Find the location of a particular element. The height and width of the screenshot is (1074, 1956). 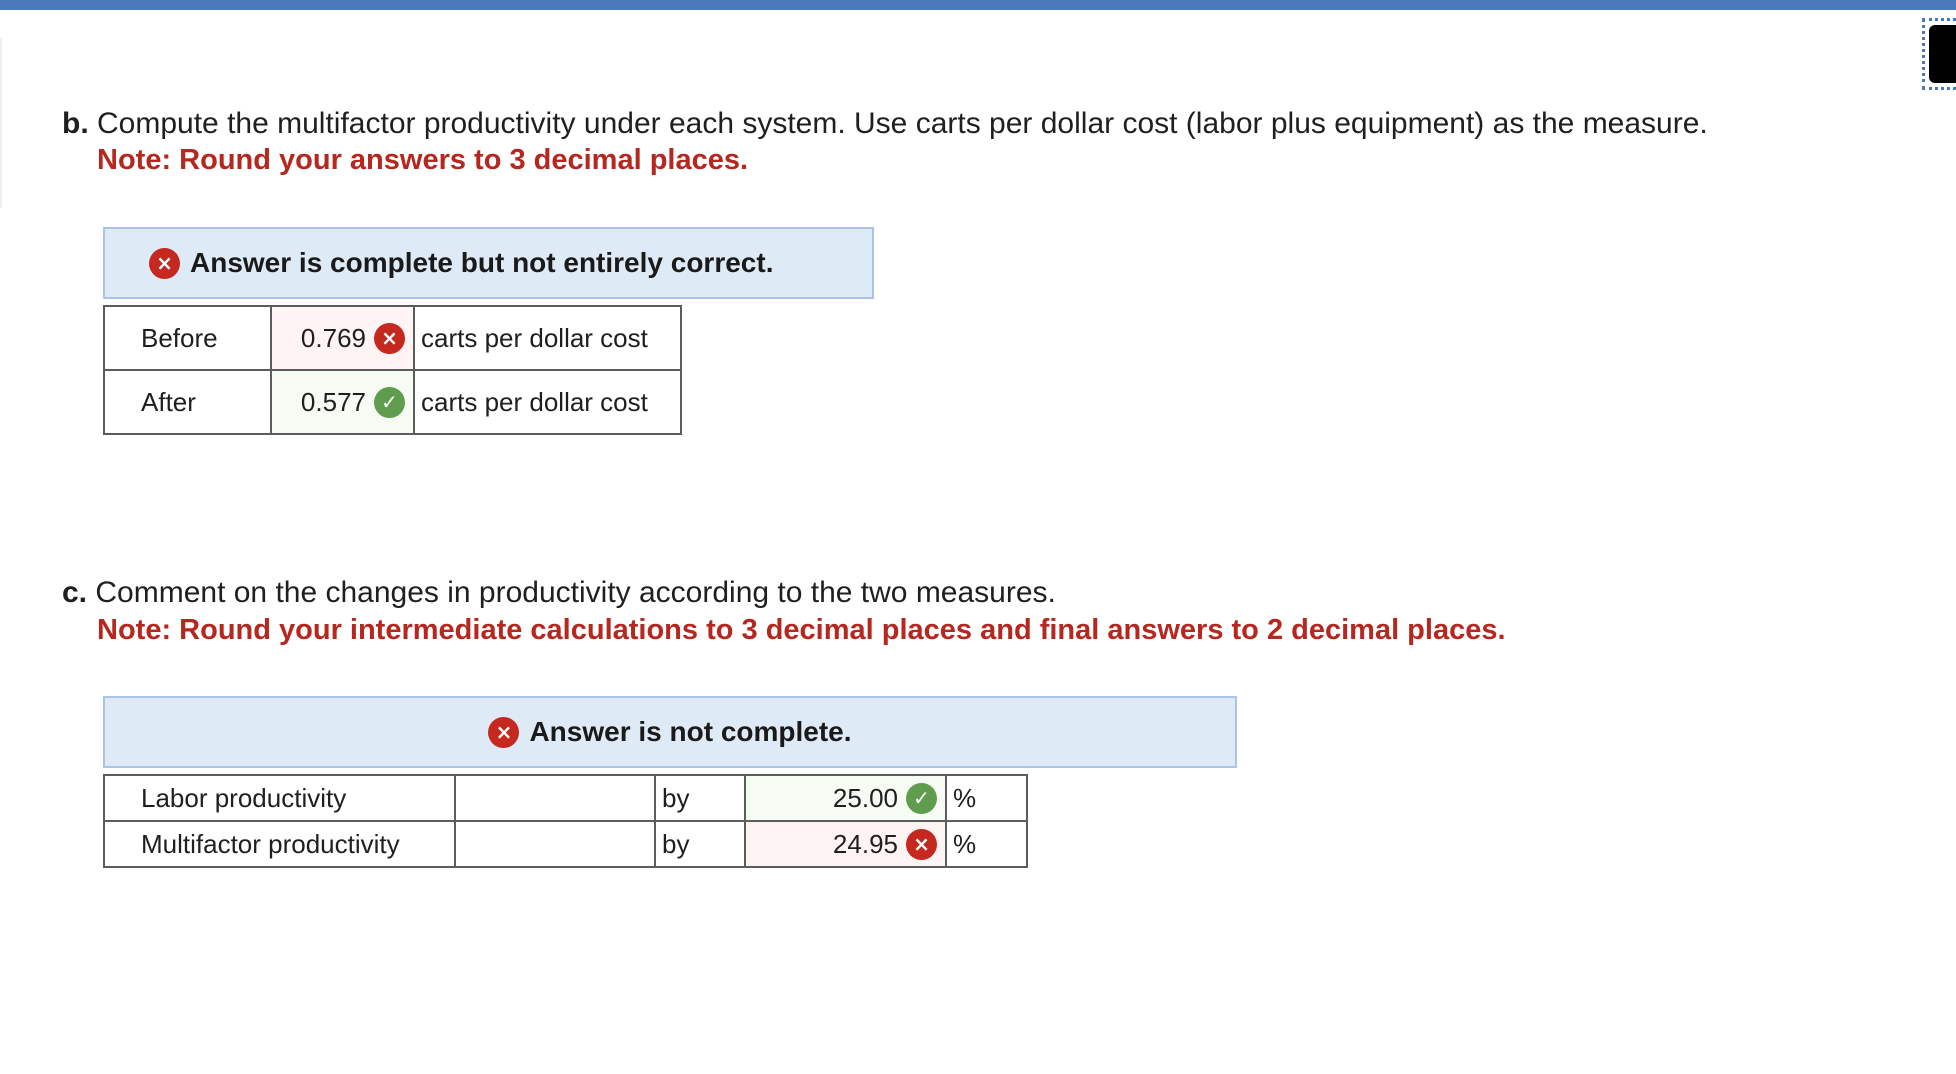

part-b-letter: b. is located at coordinates (75, 123).